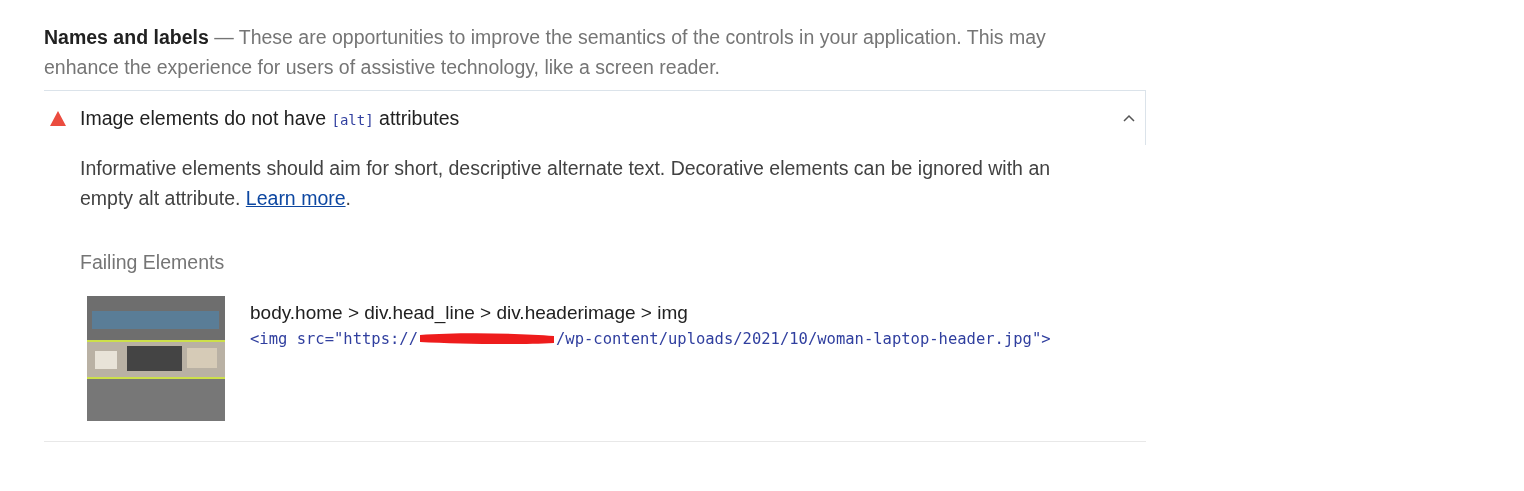 The height and width of the screenshot is (491, 1524). Describe the element at coordinates (469, 313) in the screenshot. I see `element-selector: body.home > div.head_line > div.headerimage > img` at that location.